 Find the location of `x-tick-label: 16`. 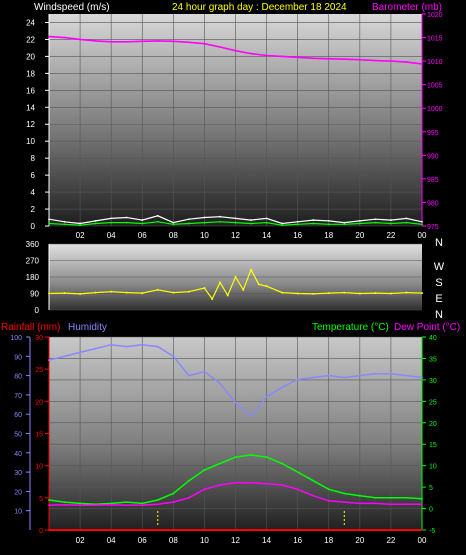

x-tick-label: 16 is located at coordinates (297, 235).